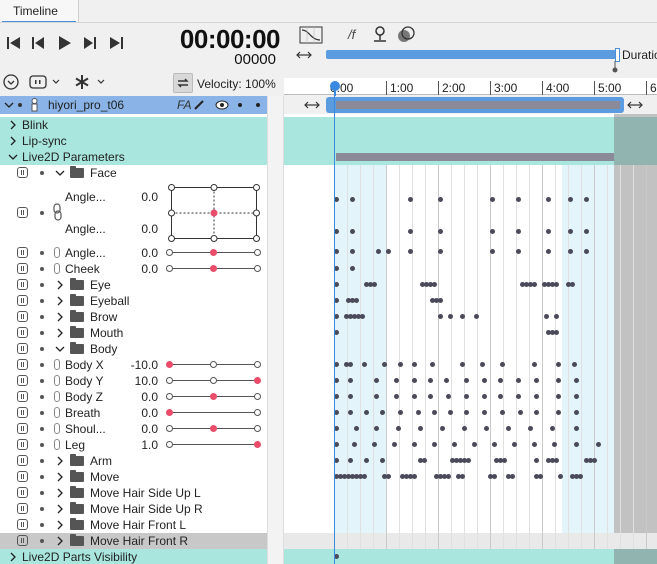  I want to click on visibility-dot, so click(20, 105).